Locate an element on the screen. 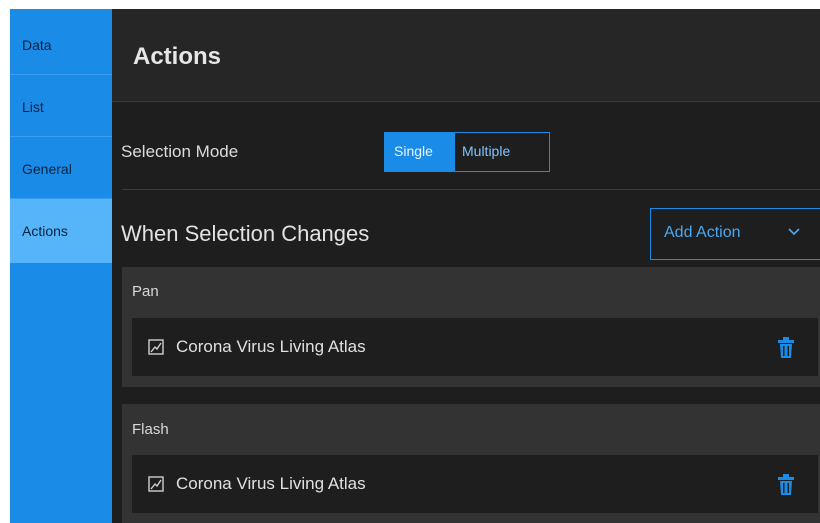  tab-data-label: Data is located at coordinates (37, 45).